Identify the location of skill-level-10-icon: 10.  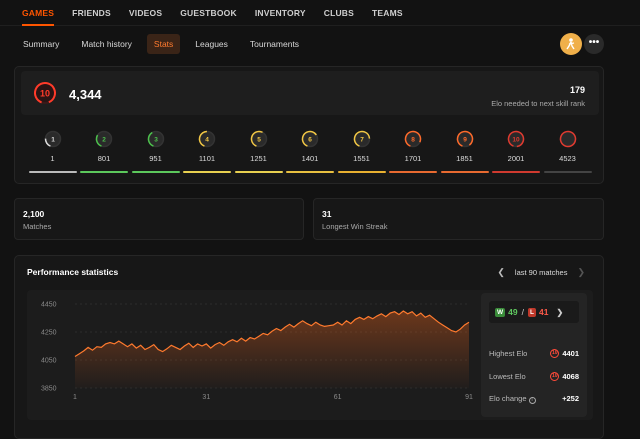
(45, 93).